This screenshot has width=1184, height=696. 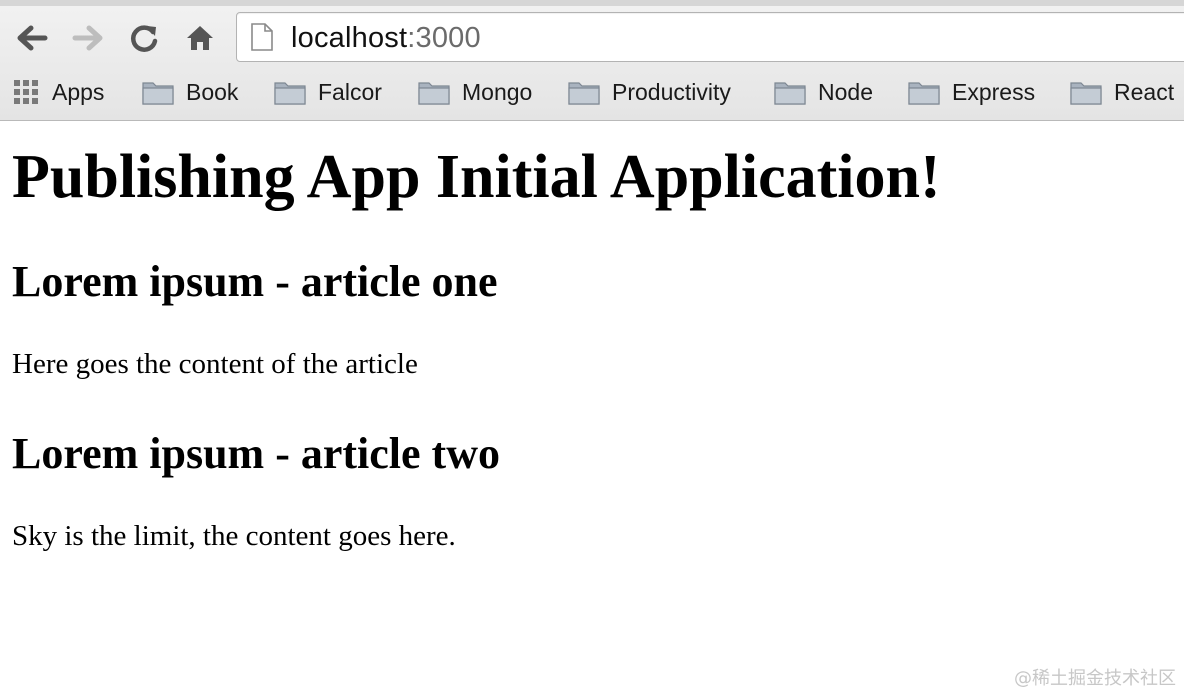 I want to click on page-title: Publishing App Initial Application!, so click(x=476, y=177).